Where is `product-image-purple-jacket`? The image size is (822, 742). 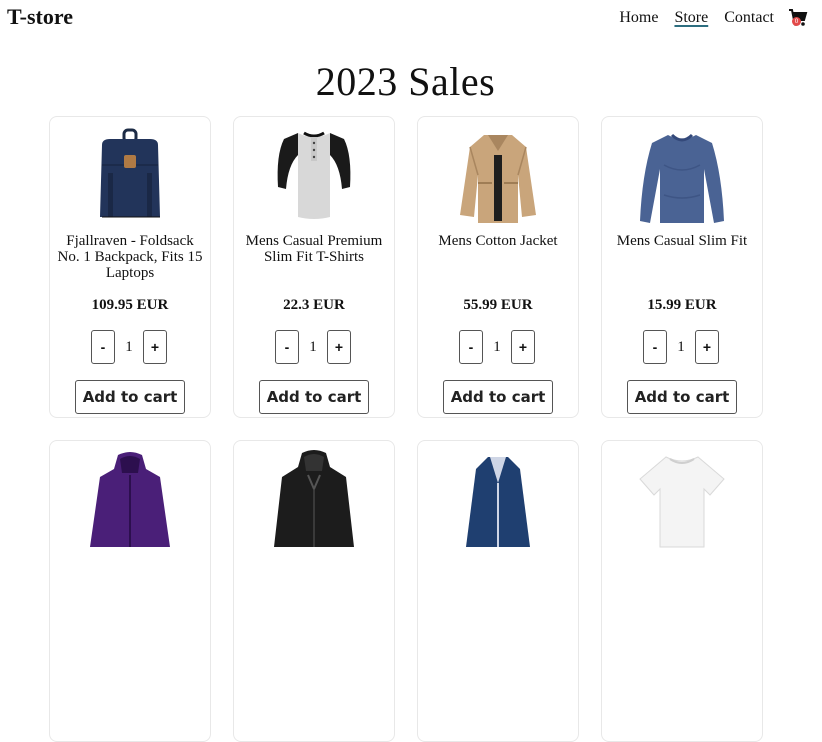 product-image-purple-jacket is located at coordinates (130, 499).